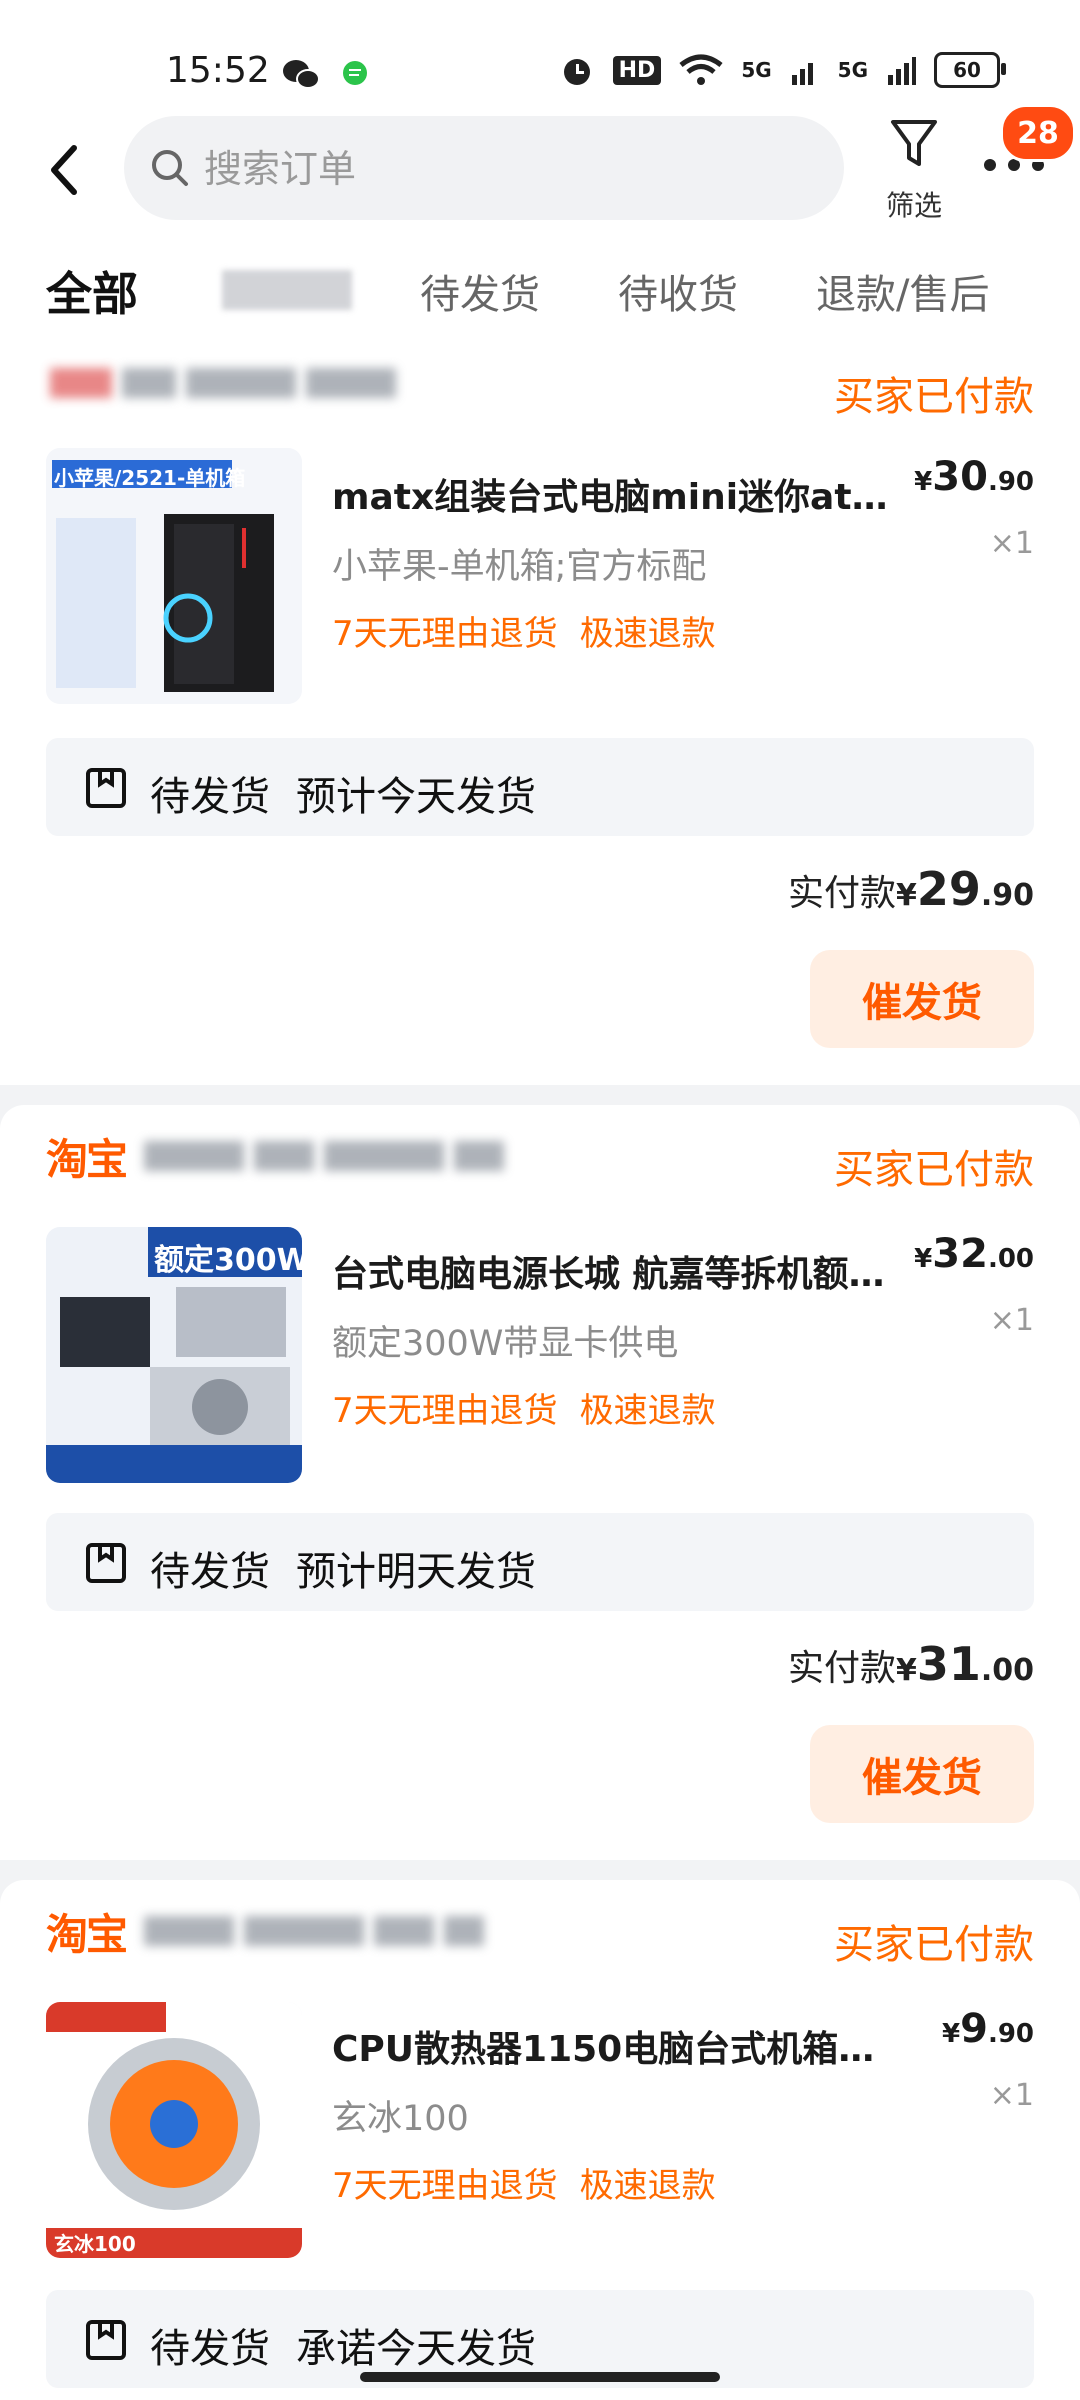 This screenshot has width=1080, height=2400. What do you see at coordinates (218, 70) in the screenshot?
I see `status-time: 15:52` at bounding box center [218, 70].